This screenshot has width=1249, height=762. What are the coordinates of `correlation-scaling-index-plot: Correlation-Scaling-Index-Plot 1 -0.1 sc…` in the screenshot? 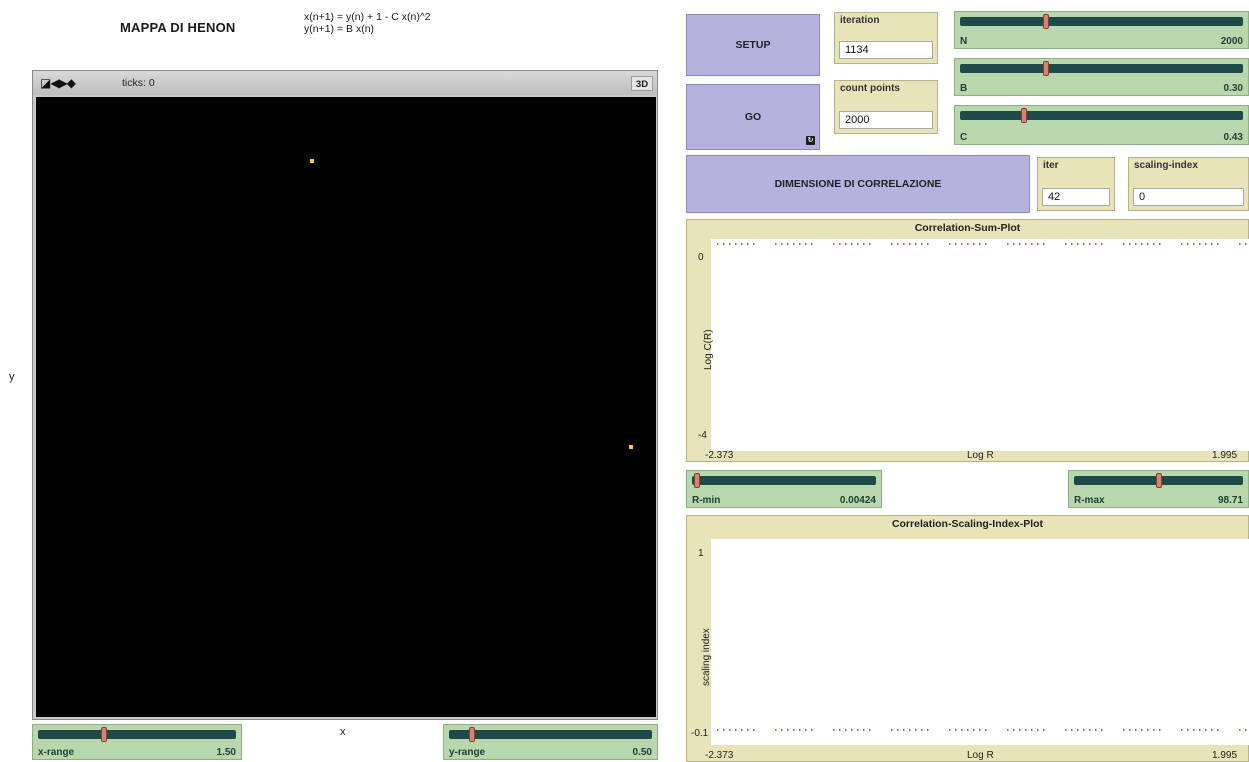 It's located at (967, 638).